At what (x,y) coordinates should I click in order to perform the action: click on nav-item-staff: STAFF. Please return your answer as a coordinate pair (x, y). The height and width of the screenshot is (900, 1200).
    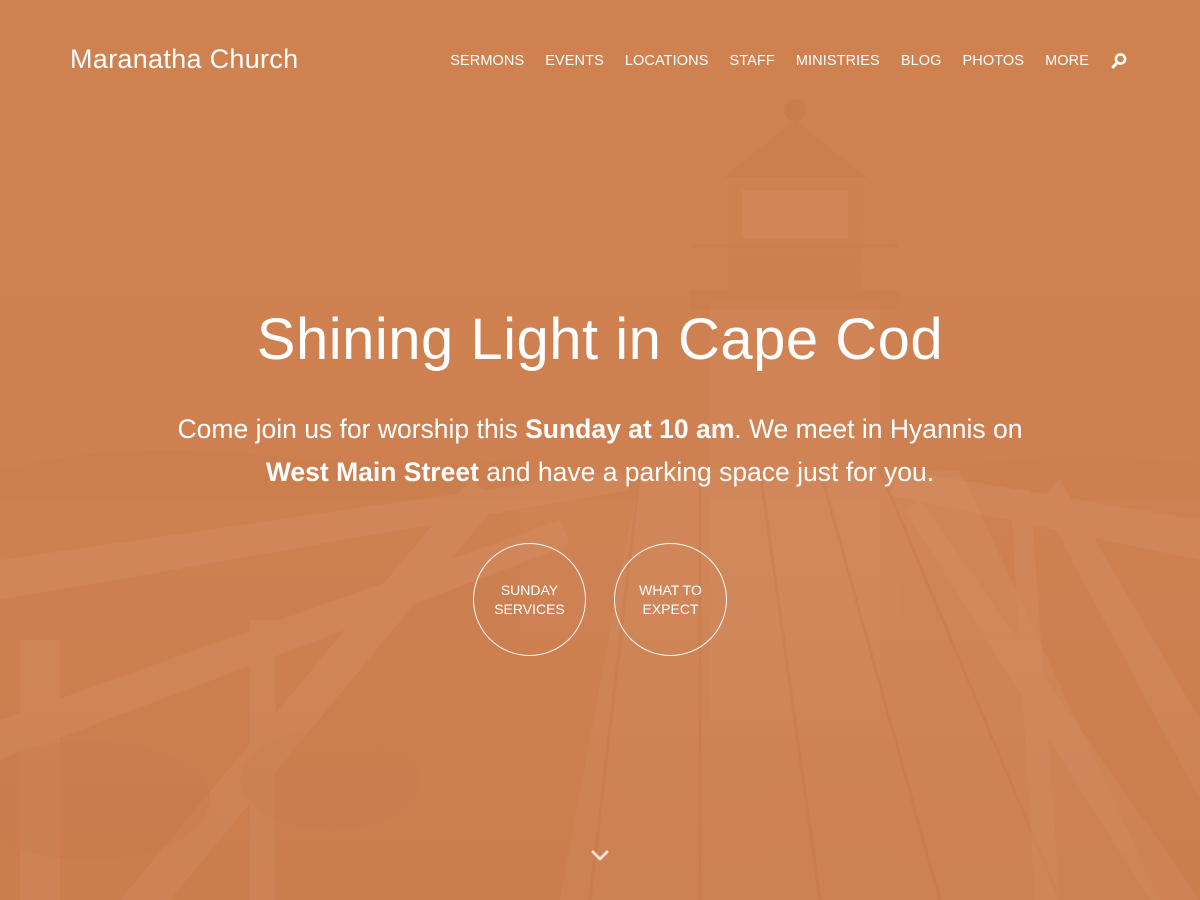
    Looking at the image, I should click on (751, 61).